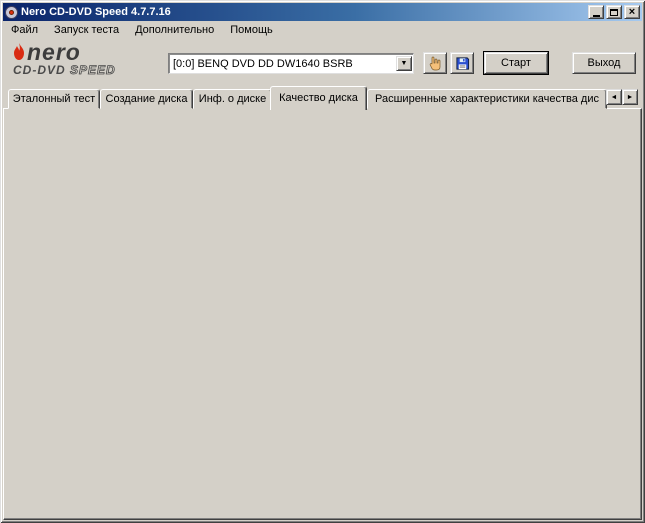 The height and width of the screenshot is (523, 645). I want to click on logo-product: CD-DVD, so click(39, 70).